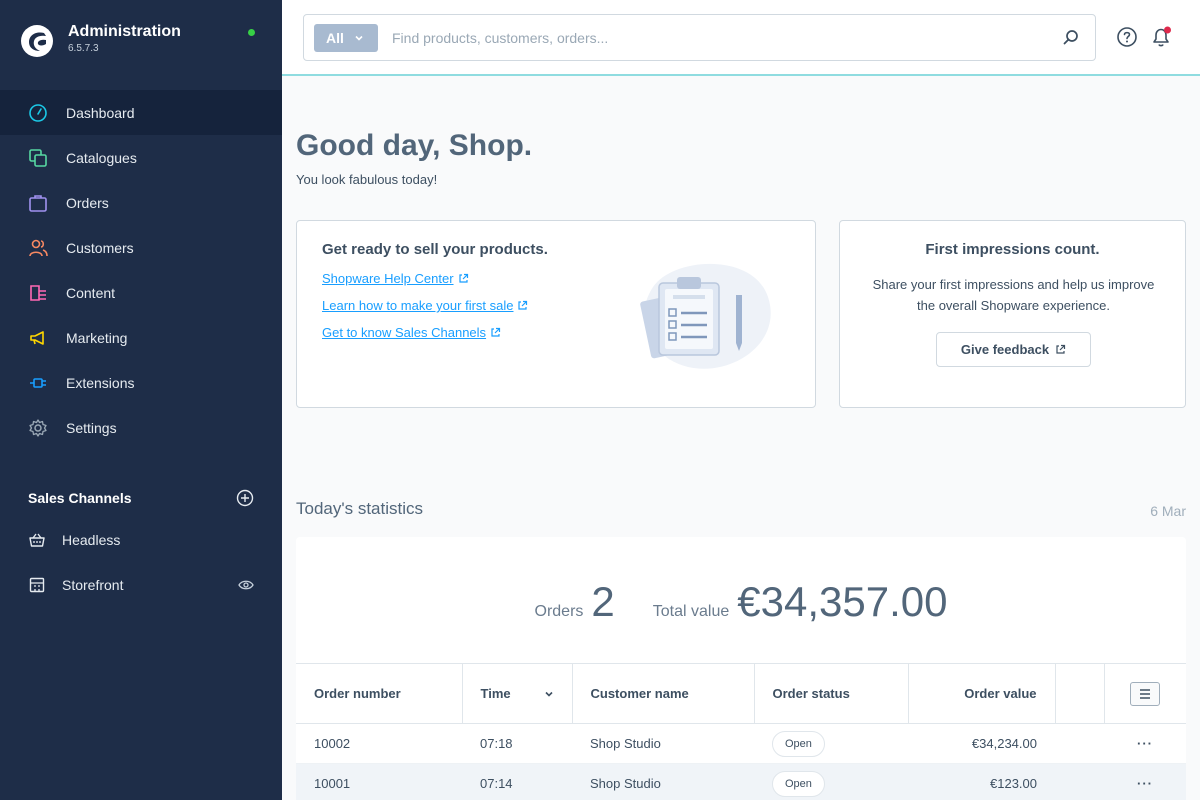 This screenshot has width=1200, height=800. I want to click on statistics-date: 6 Mar, so click(1168, 511).